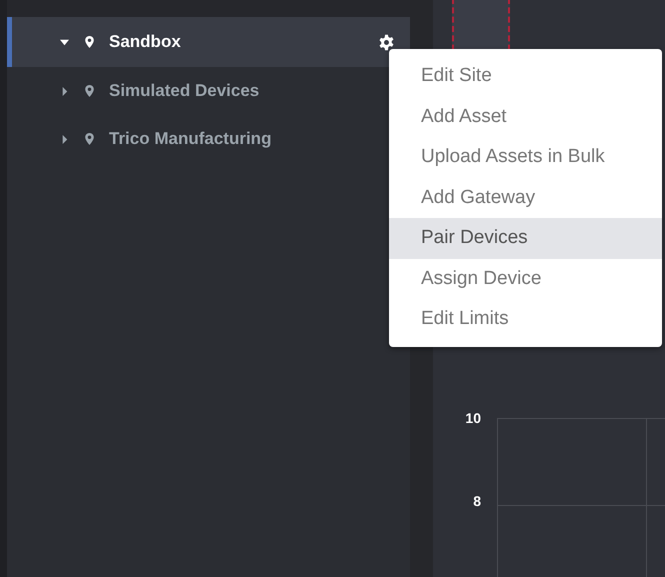 The height and width of the screenshot is (577, 665). Describe the element at coordinates (386, 42) in the screenshot. I see `settings-icon` at that location.